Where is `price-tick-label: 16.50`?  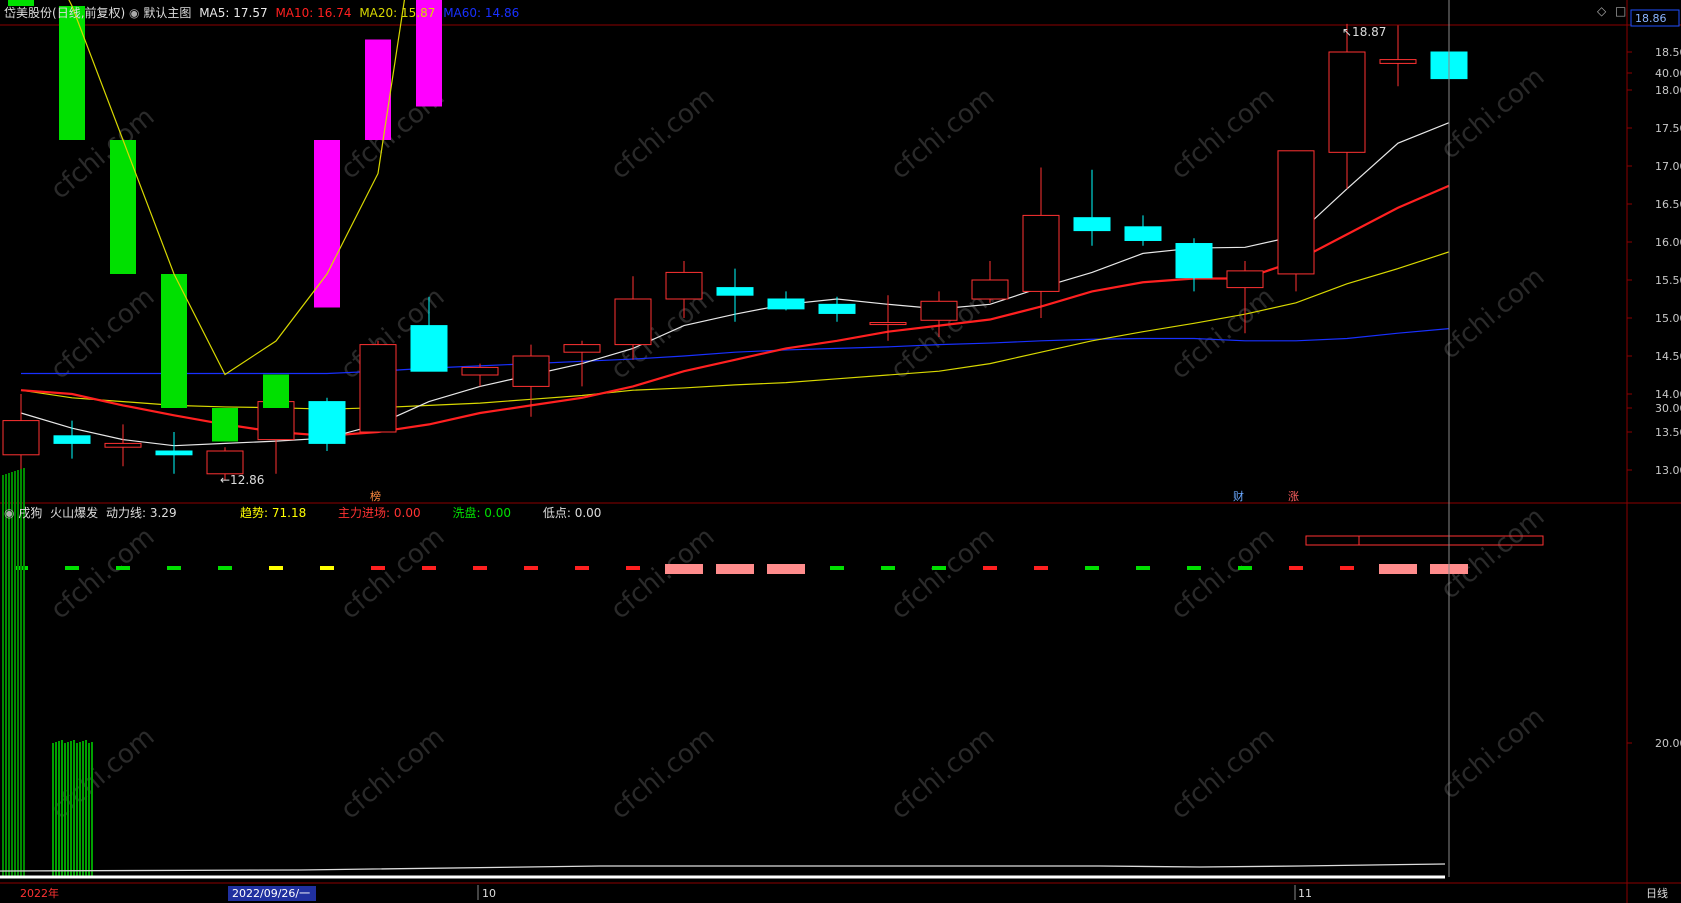
price-tick-label: 16.50 is located at coordinates (1668, 204).